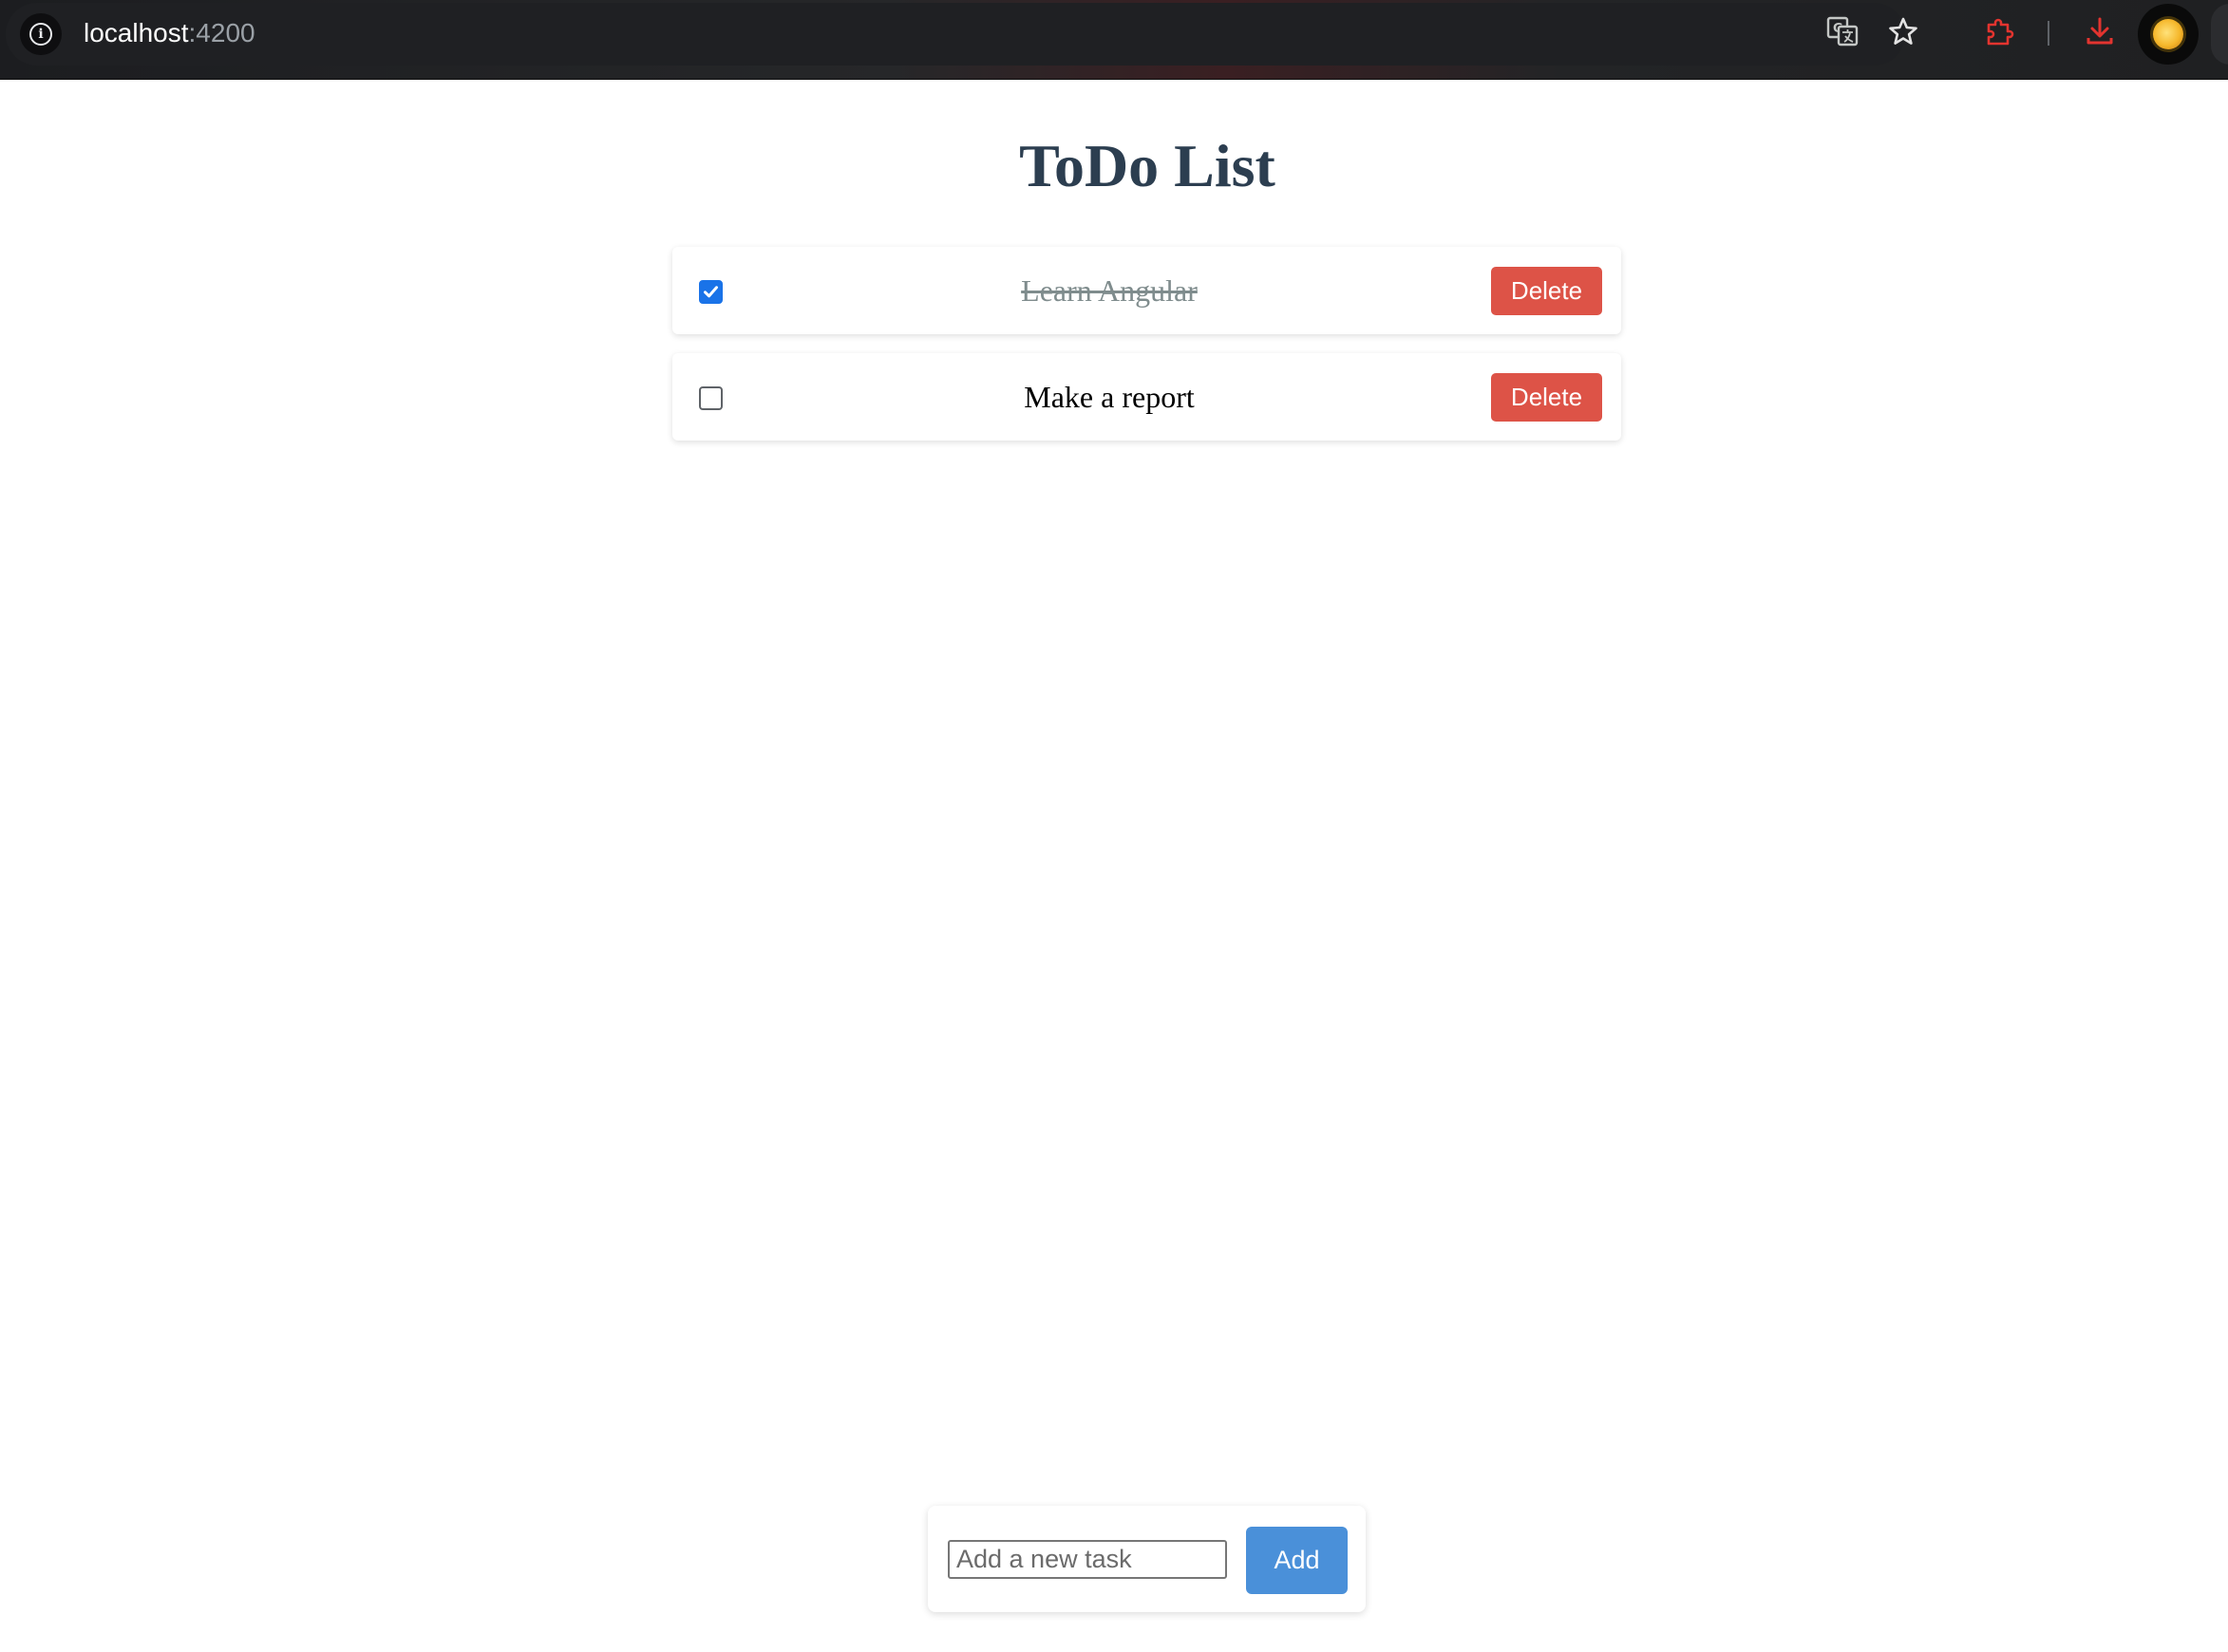 The height and width of the screenshot is (1652, 2228). I want to click on translate-icon: G, so click(1842, 31).